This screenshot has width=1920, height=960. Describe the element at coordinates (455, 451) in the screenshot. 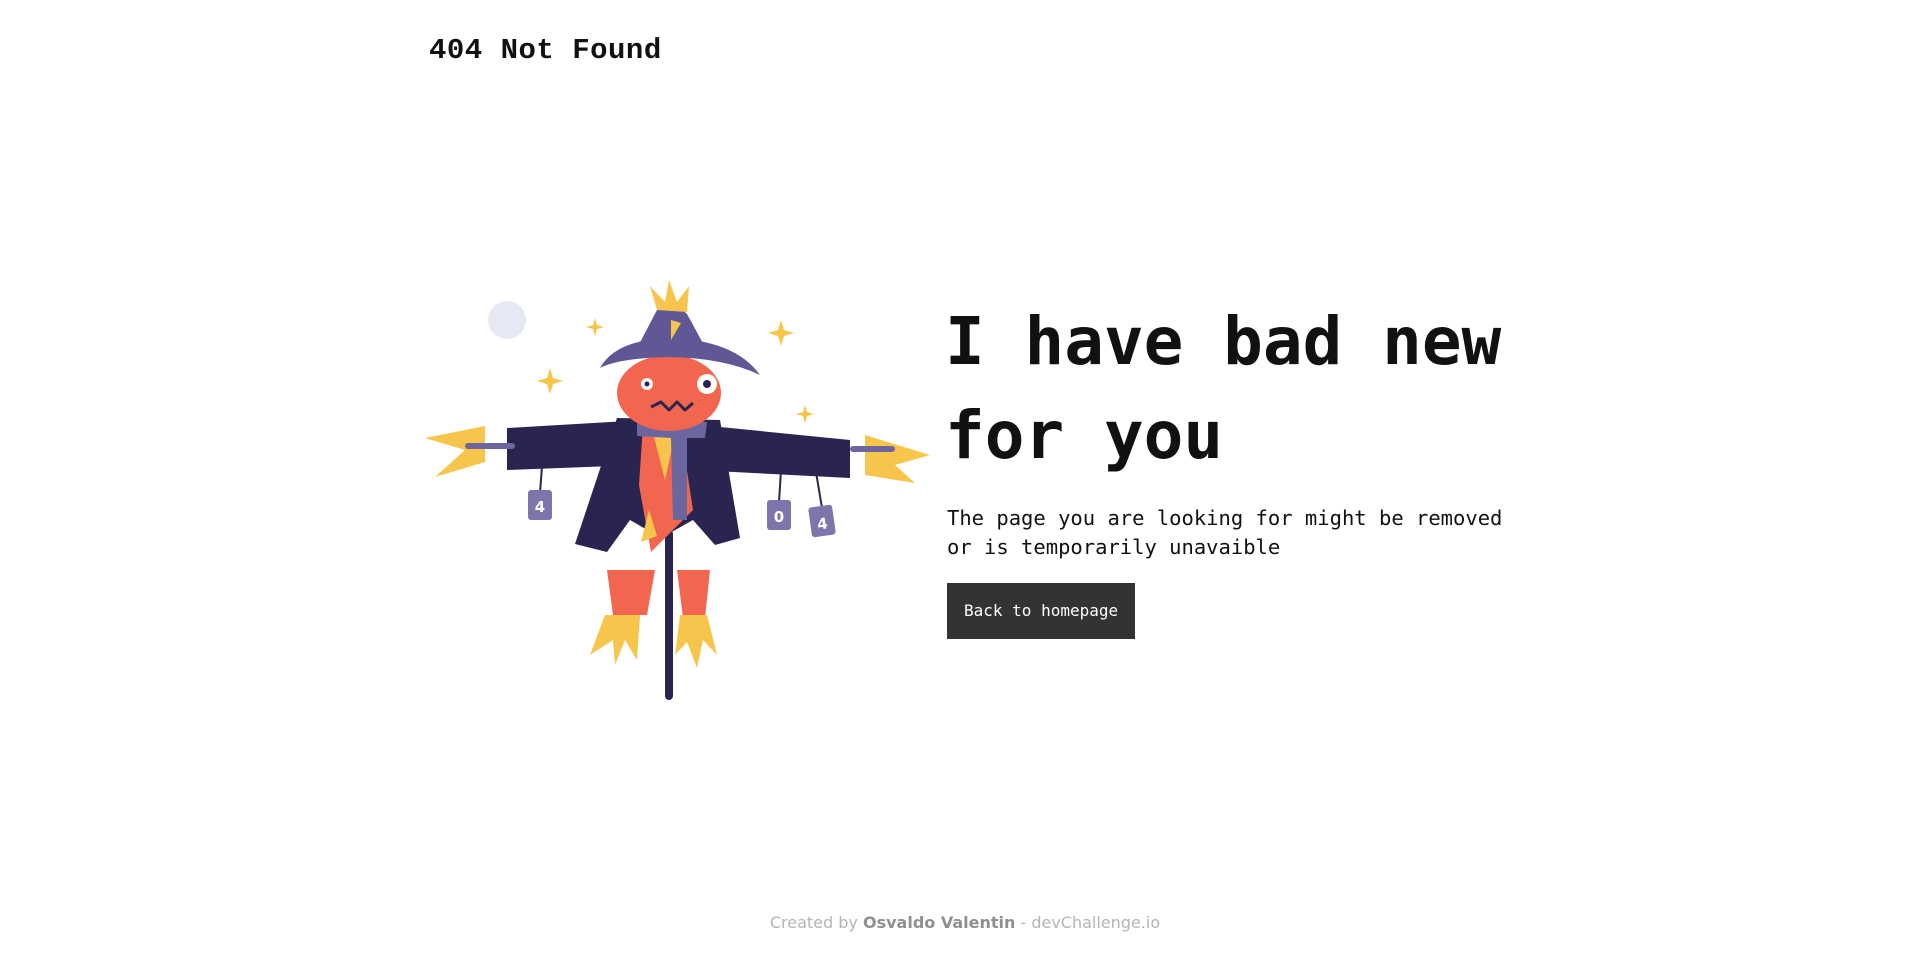

I see `left-hand-straw` at that location.